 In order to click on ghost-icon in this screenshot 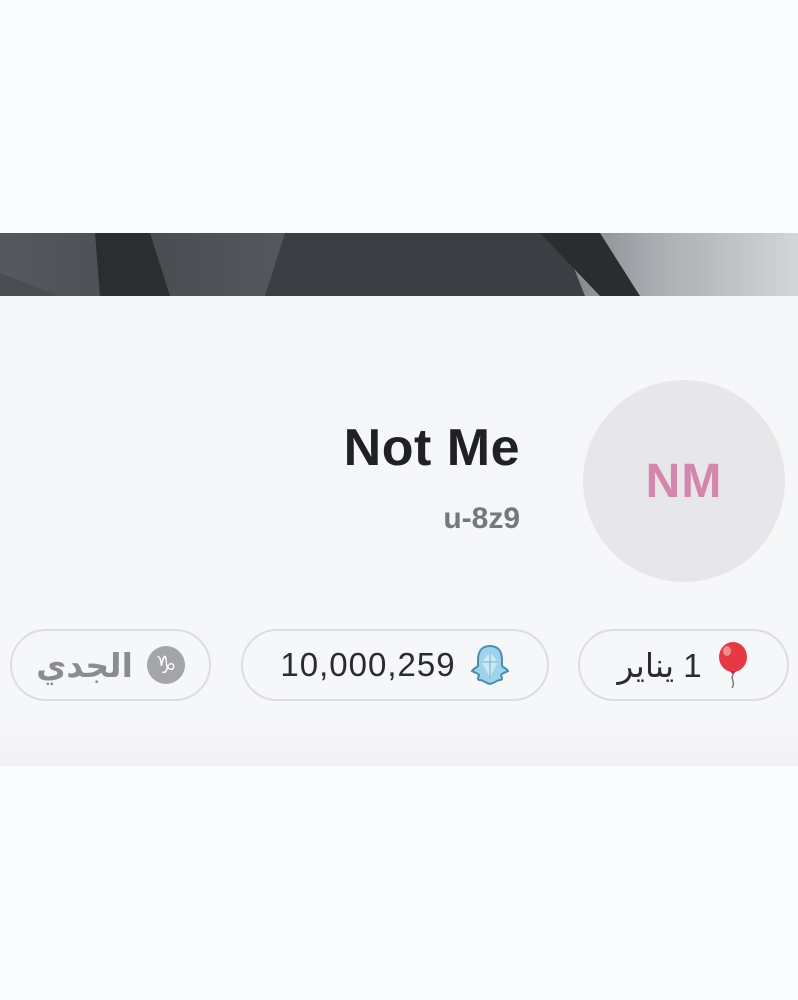, I will do `click(490, 665)`.